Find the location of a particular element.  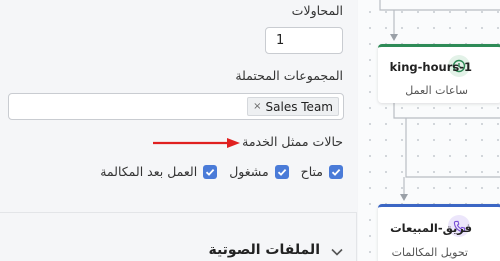

flow-node-sales-team: فريق-المبيعات تحويل المكالمات is located at coordinates (439, 232).